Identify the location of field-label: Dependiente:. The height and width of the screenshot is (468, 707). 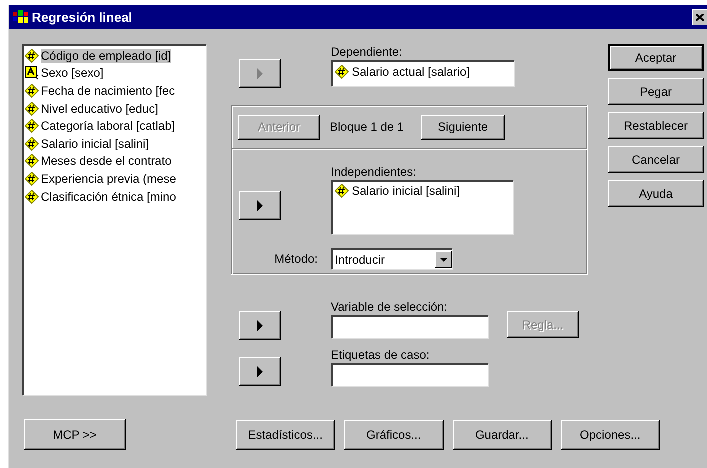
(367, 52).